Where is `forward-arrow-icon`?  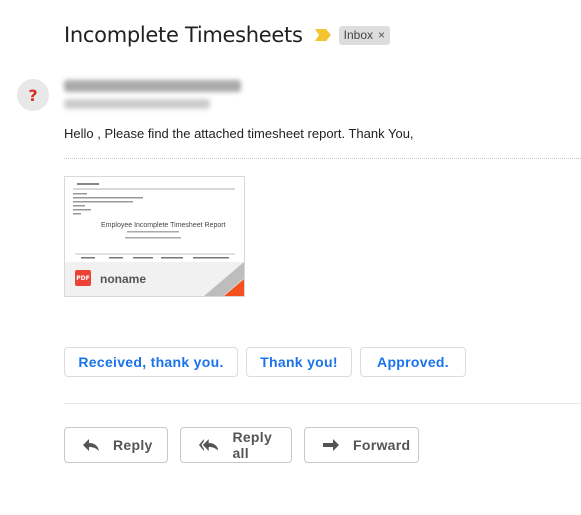
forward-arrow-icon is located at coordinates (331, 445).